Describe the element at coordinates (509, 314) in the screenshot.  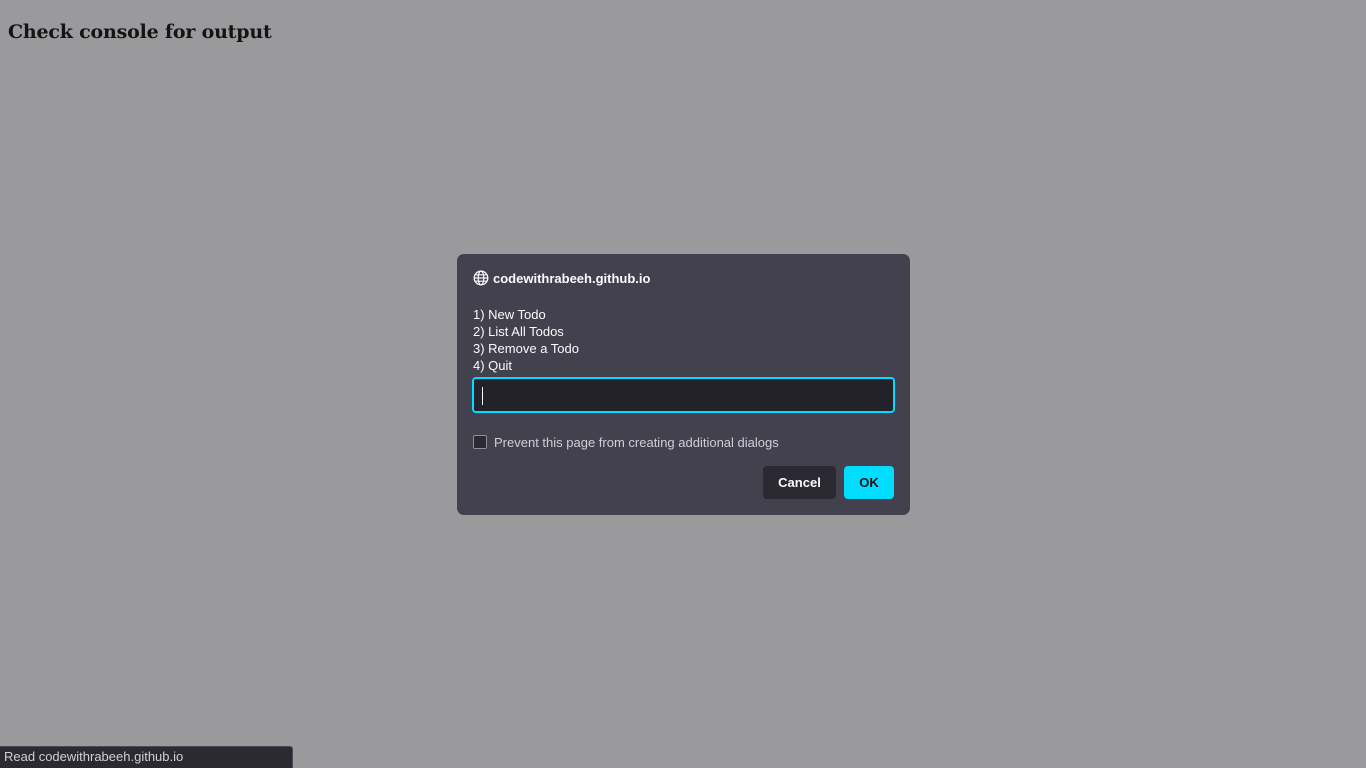
I see `message-line: 1) New Todo` at that location.